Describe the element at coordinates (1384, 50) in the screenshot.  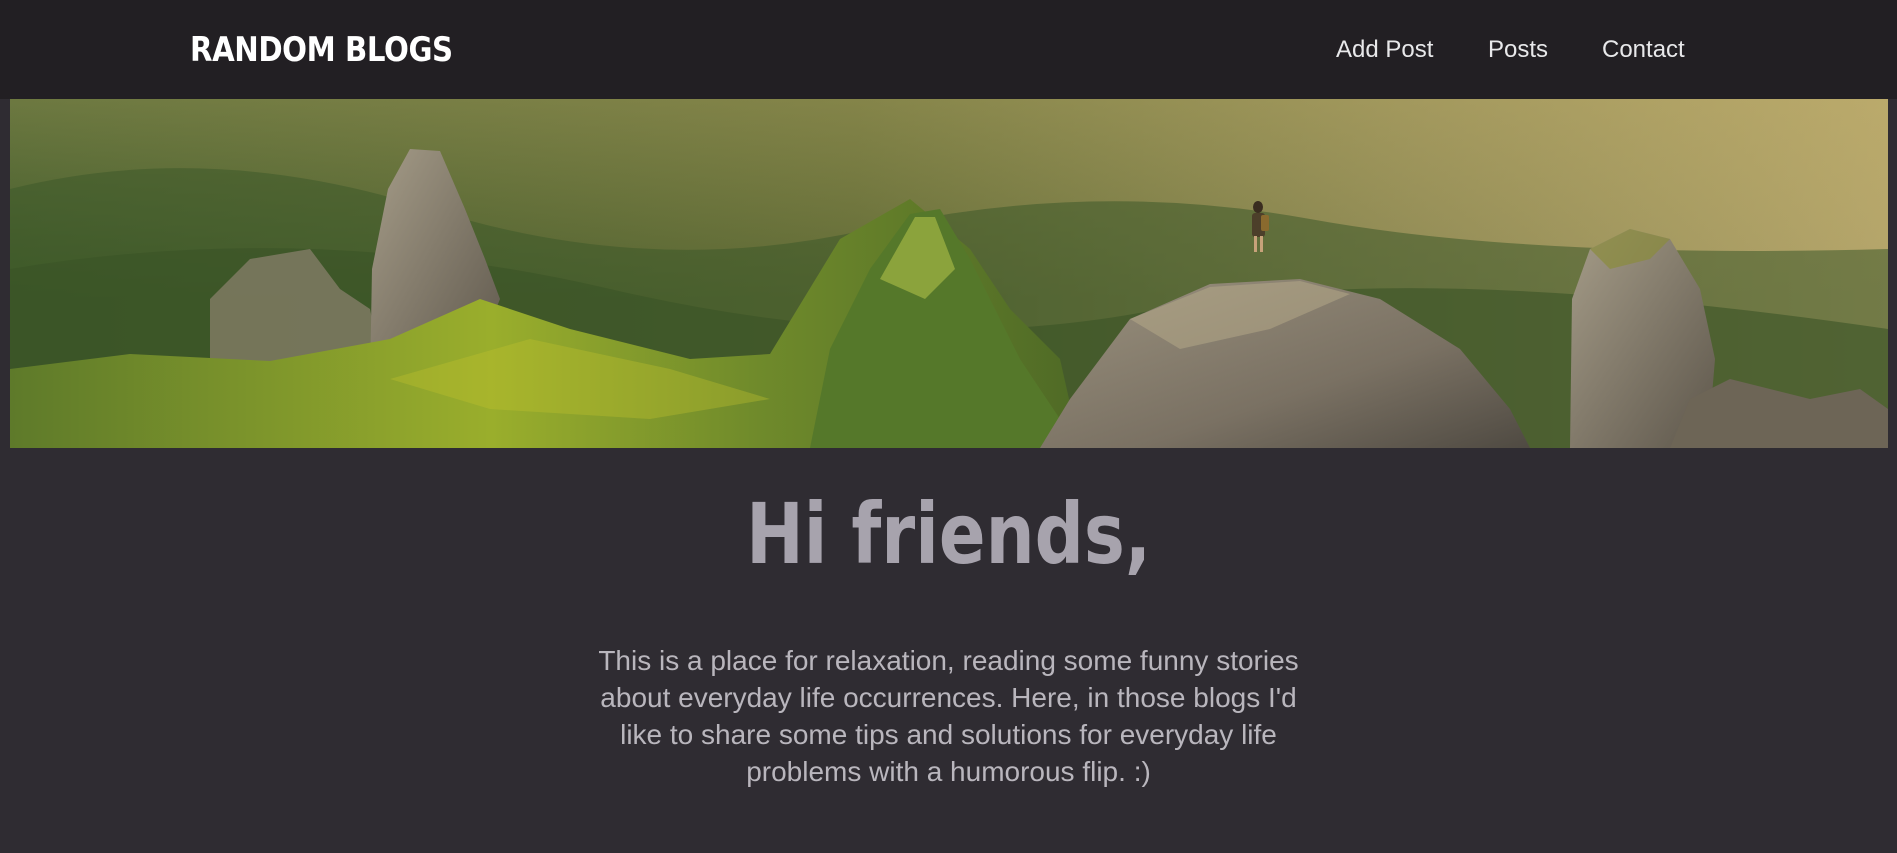
I see `nav-link-add-post: Add Post` at that location.